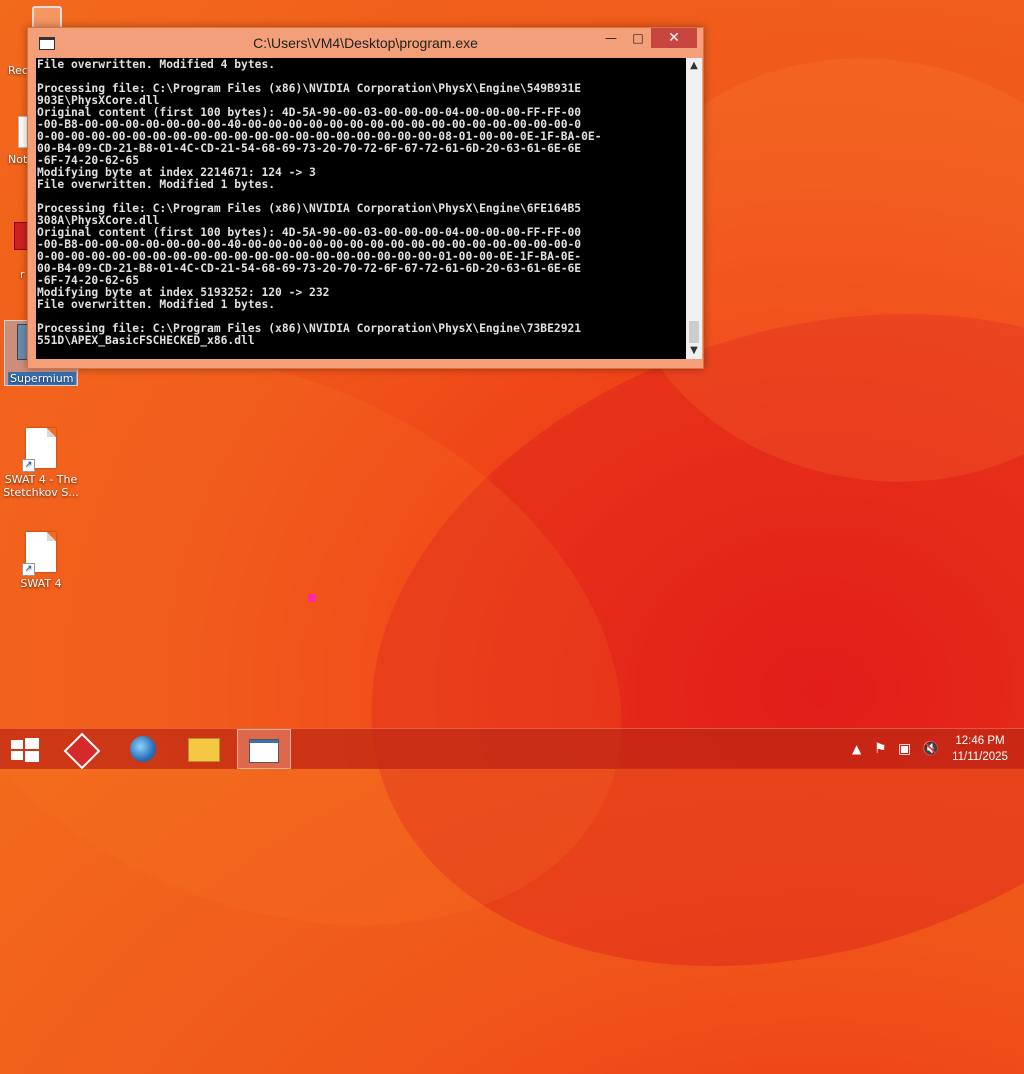  I want to click on close-button: ✕, so click(674, 38).